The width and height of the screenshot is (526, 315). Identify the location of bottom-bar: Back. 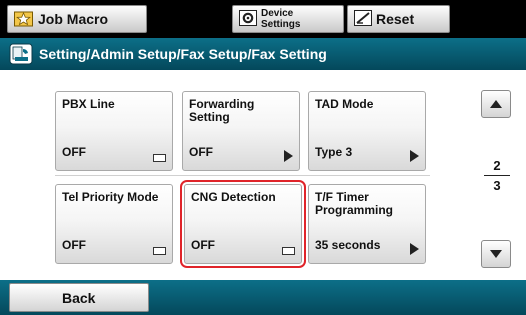
(263, 297).